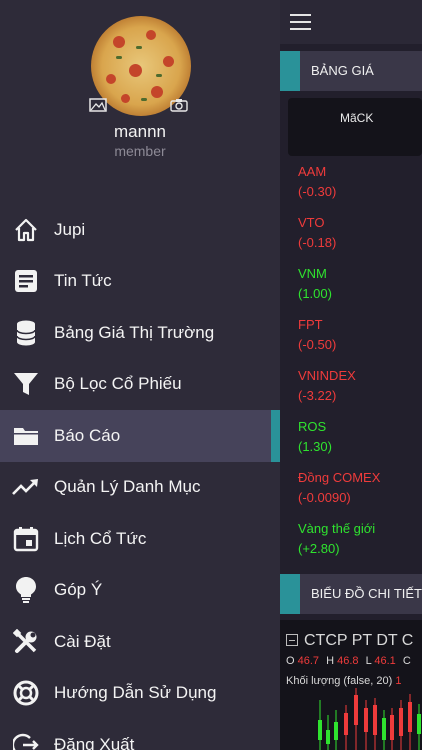  Describe the element at coordinates (317, 191) in the screenshot. I see `quote-change: (-0.30)` at that location.